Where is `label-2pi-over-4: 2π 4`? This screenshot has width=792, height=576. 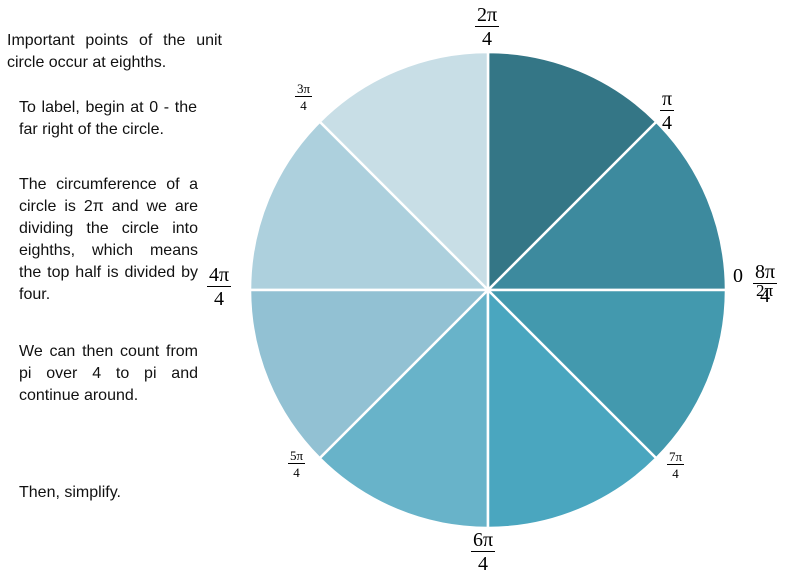
label-2pi-over-4: 2π 4 is located at coordinates (487, 27).